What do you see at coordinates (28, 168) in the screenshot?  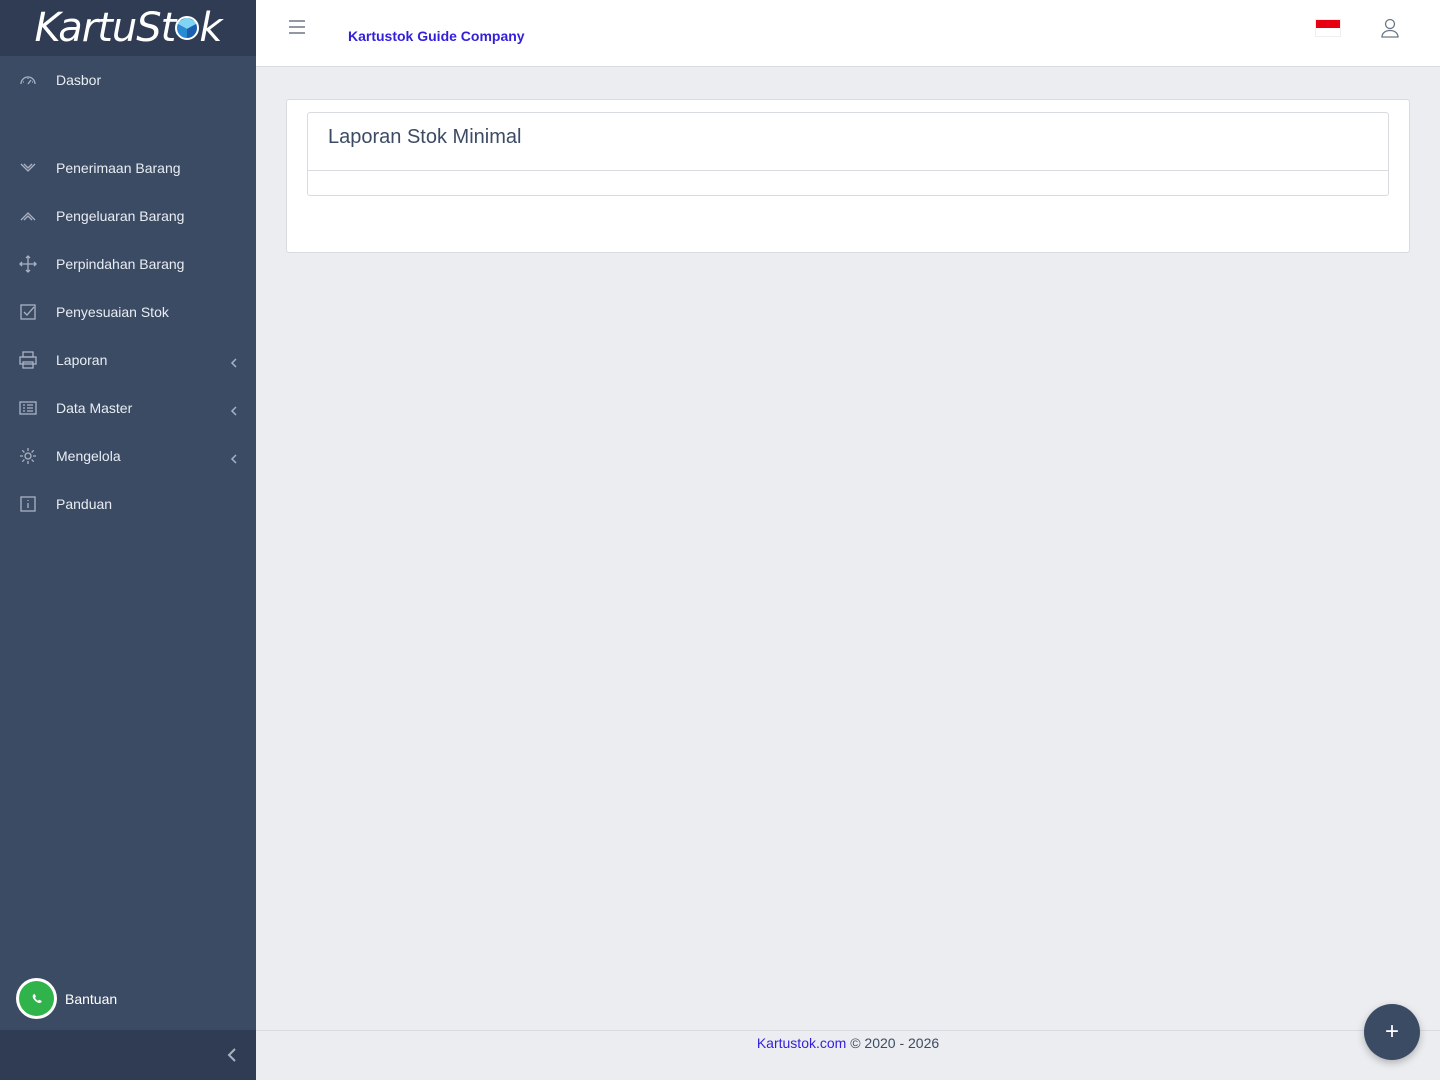 I see `chevron-down-icon` at bounding box center [28, 168].